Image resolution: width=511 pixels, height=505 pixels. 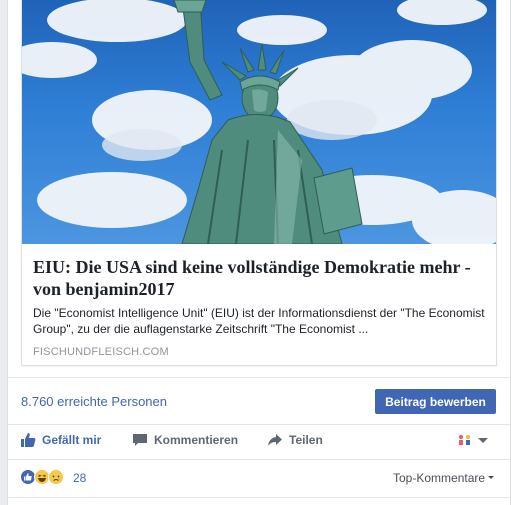 I want to click on sort-label: Top-Kommentare, so click(x=439, y=478).